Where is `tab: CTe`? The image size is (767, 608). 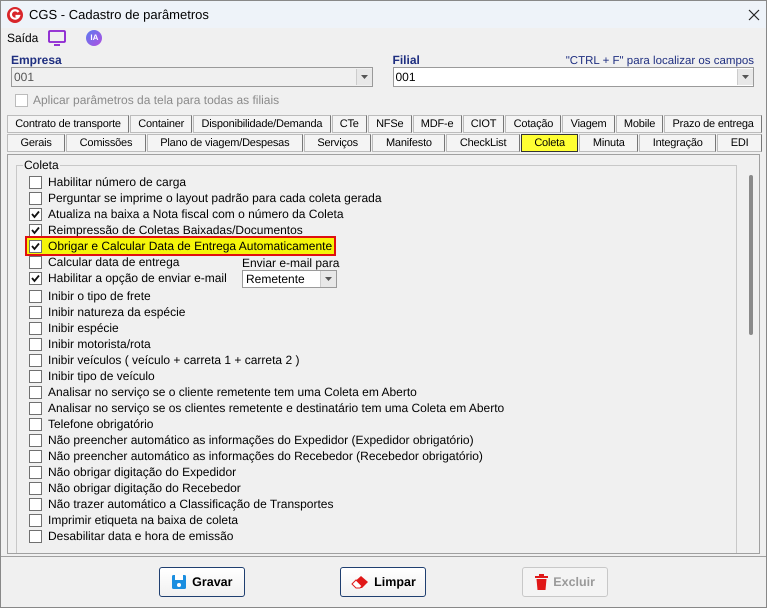
tab: CTe is located at coordinates (349, 124).